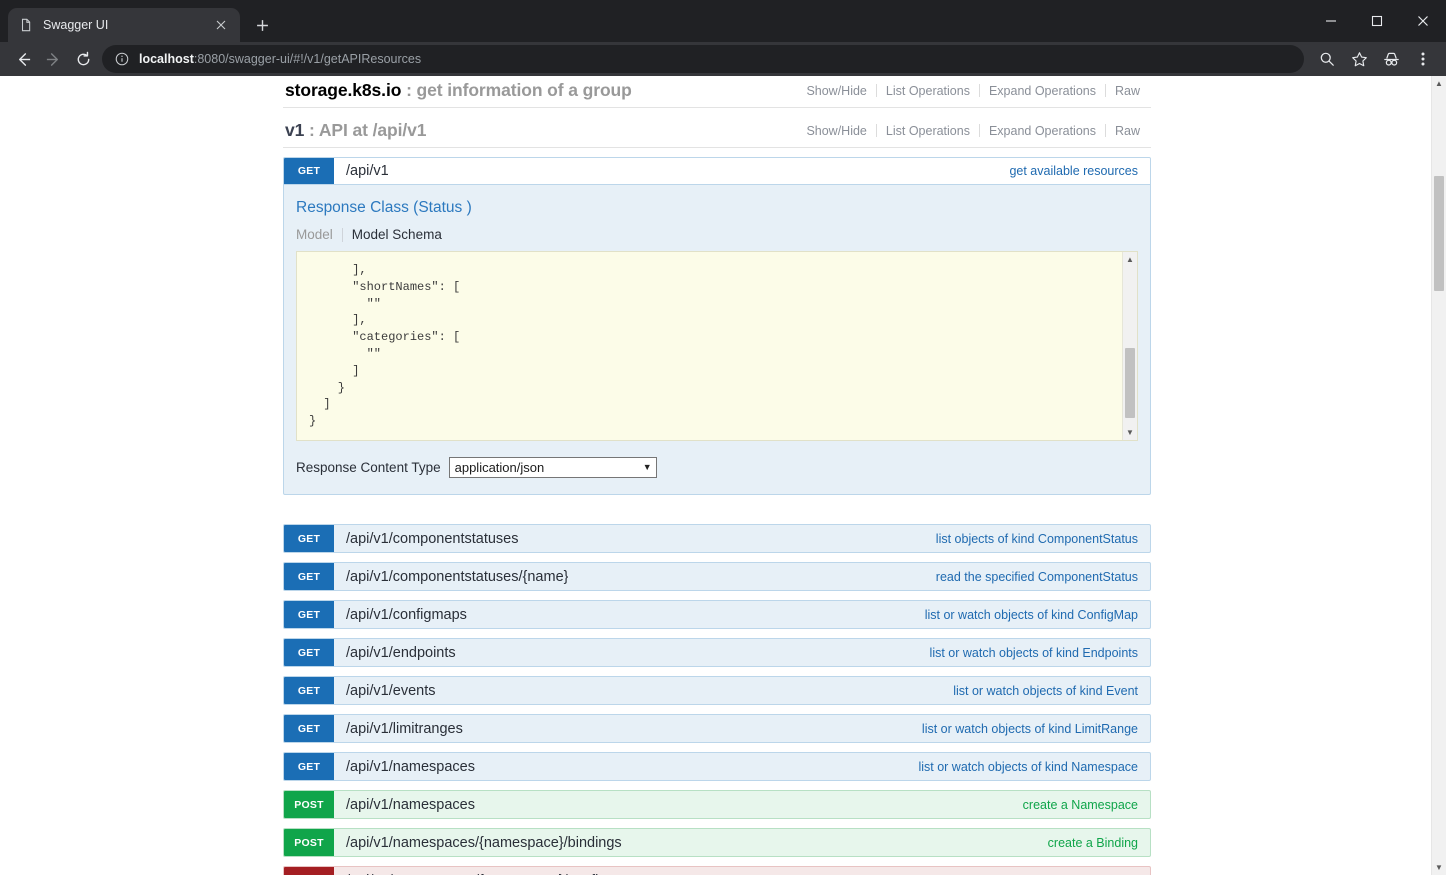 The width and height of the screenshot is (1446, 875). I want to click on url-host: localhost, so click(166, 59).